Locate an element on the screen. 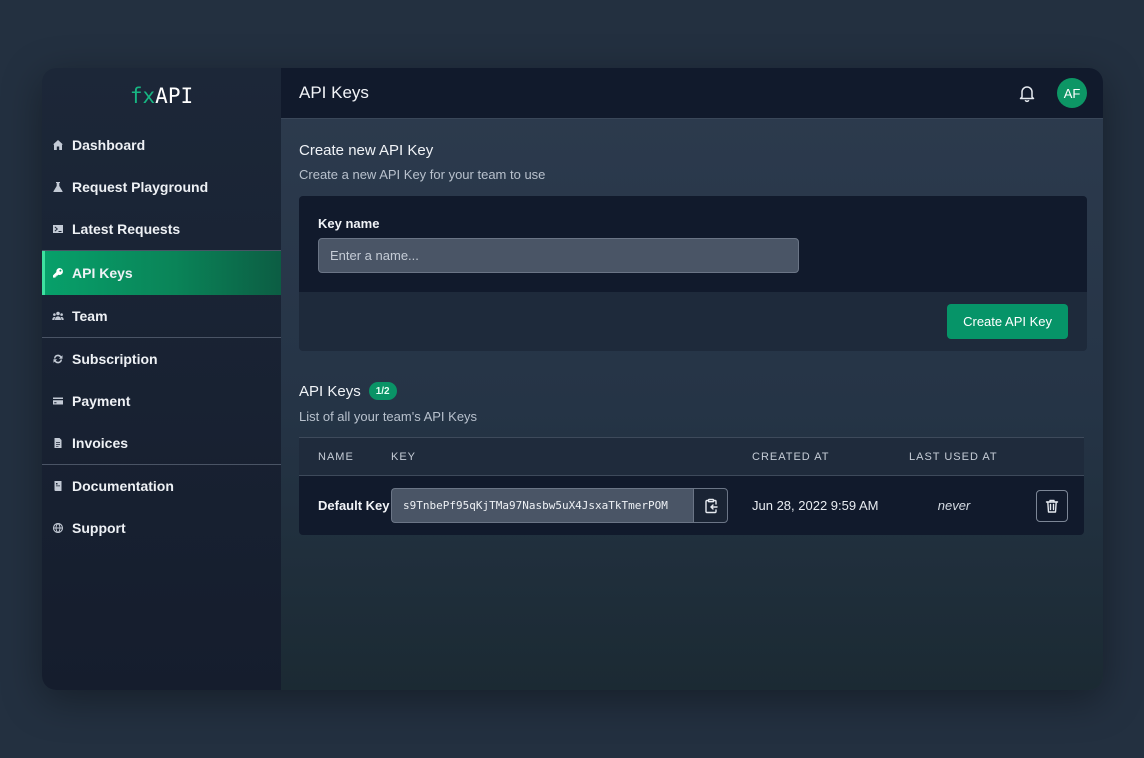  avatar: AF is located at coordinates (1072, 93).